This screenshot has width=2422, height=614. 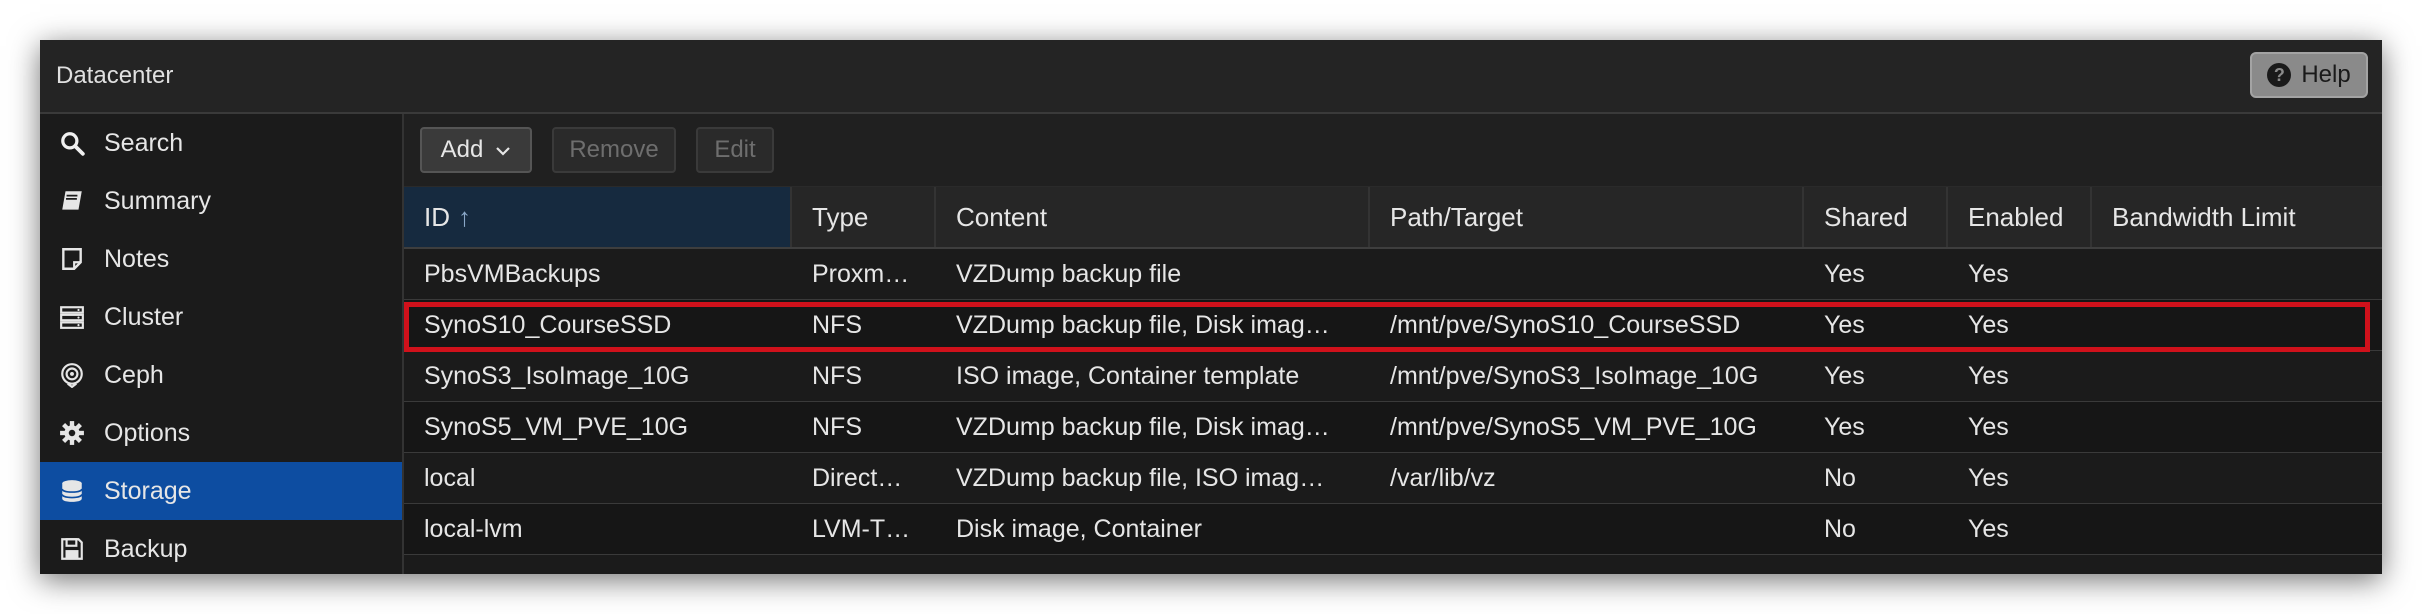 I want to click on cell-id: local, so click(x=450, y=477).